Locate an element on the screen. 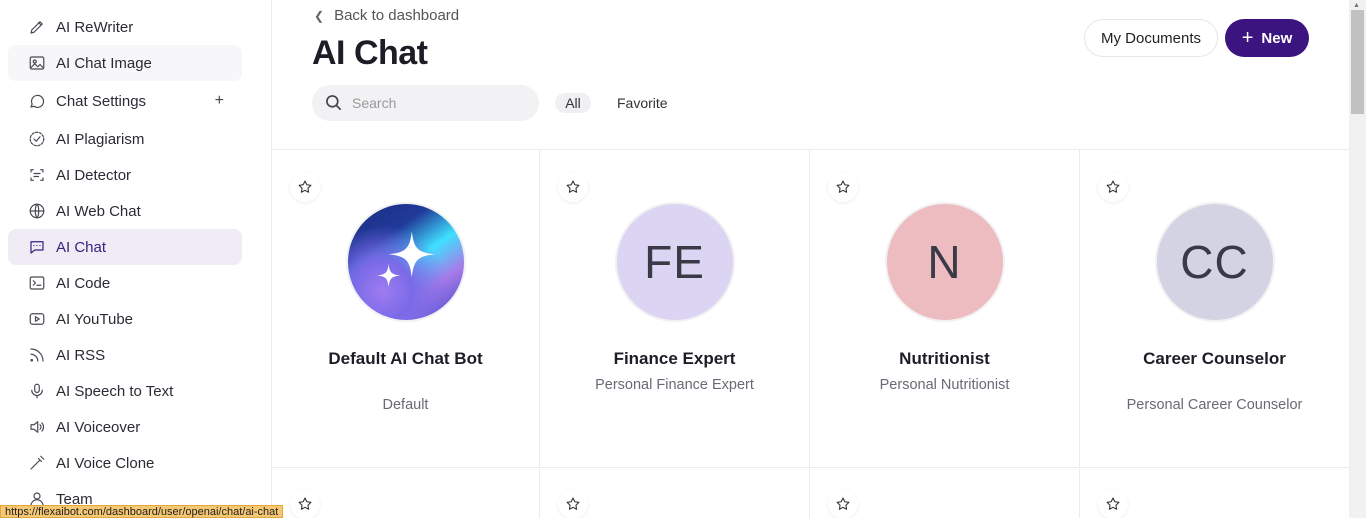 The image size is (1366, 518). avatar is located at coordinates (405, 262).